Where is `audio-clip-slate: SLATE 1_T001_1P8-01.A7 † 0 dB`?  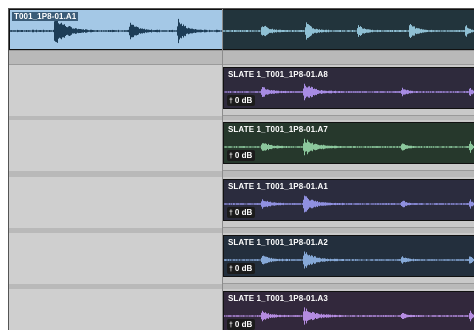 audio-clip-slate: SLATE 1_T001_1P8-01.A7 † 0 dB is located at coordinates (348, 143).